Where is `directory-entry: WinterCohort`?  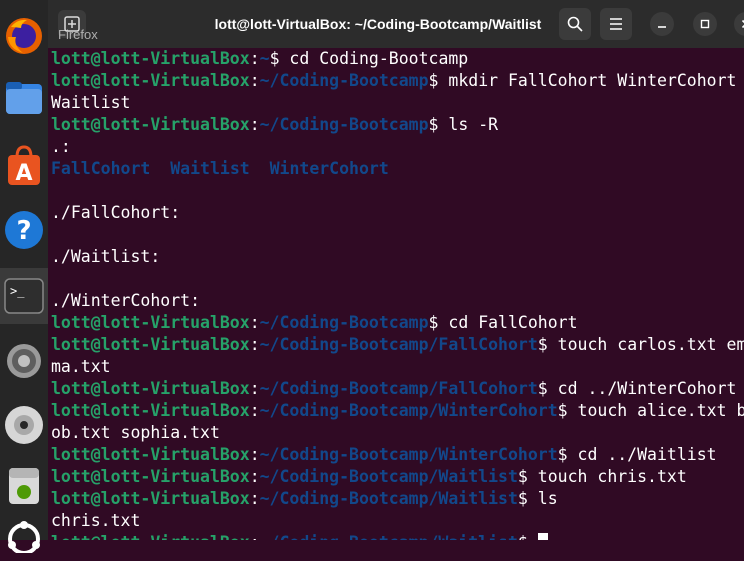
directory-entry: WinterCohort is located at coordinates (329, 168).